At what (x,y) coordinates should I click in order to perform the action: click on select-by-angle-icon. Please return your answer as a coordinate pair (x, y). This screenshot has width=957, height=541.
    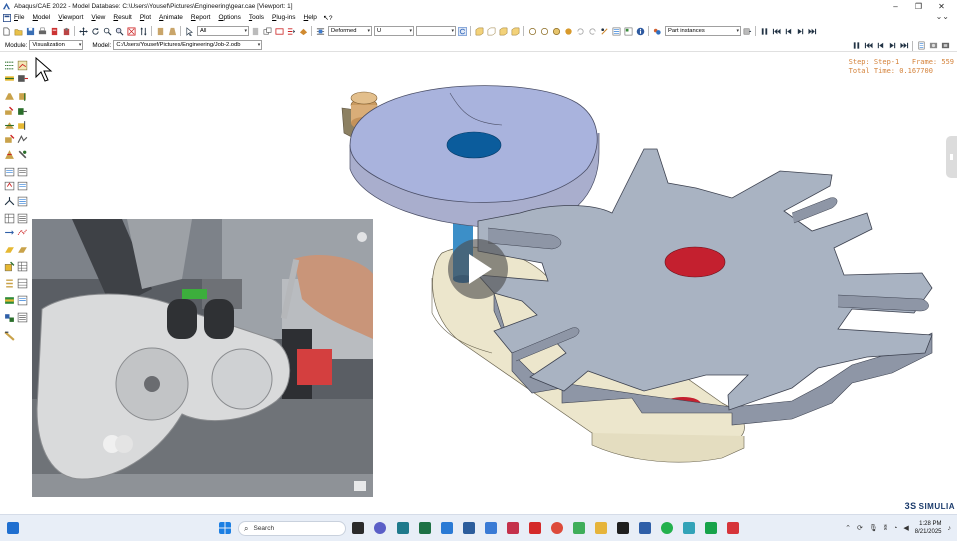
    Looking at the image, I should click on (267, 31).